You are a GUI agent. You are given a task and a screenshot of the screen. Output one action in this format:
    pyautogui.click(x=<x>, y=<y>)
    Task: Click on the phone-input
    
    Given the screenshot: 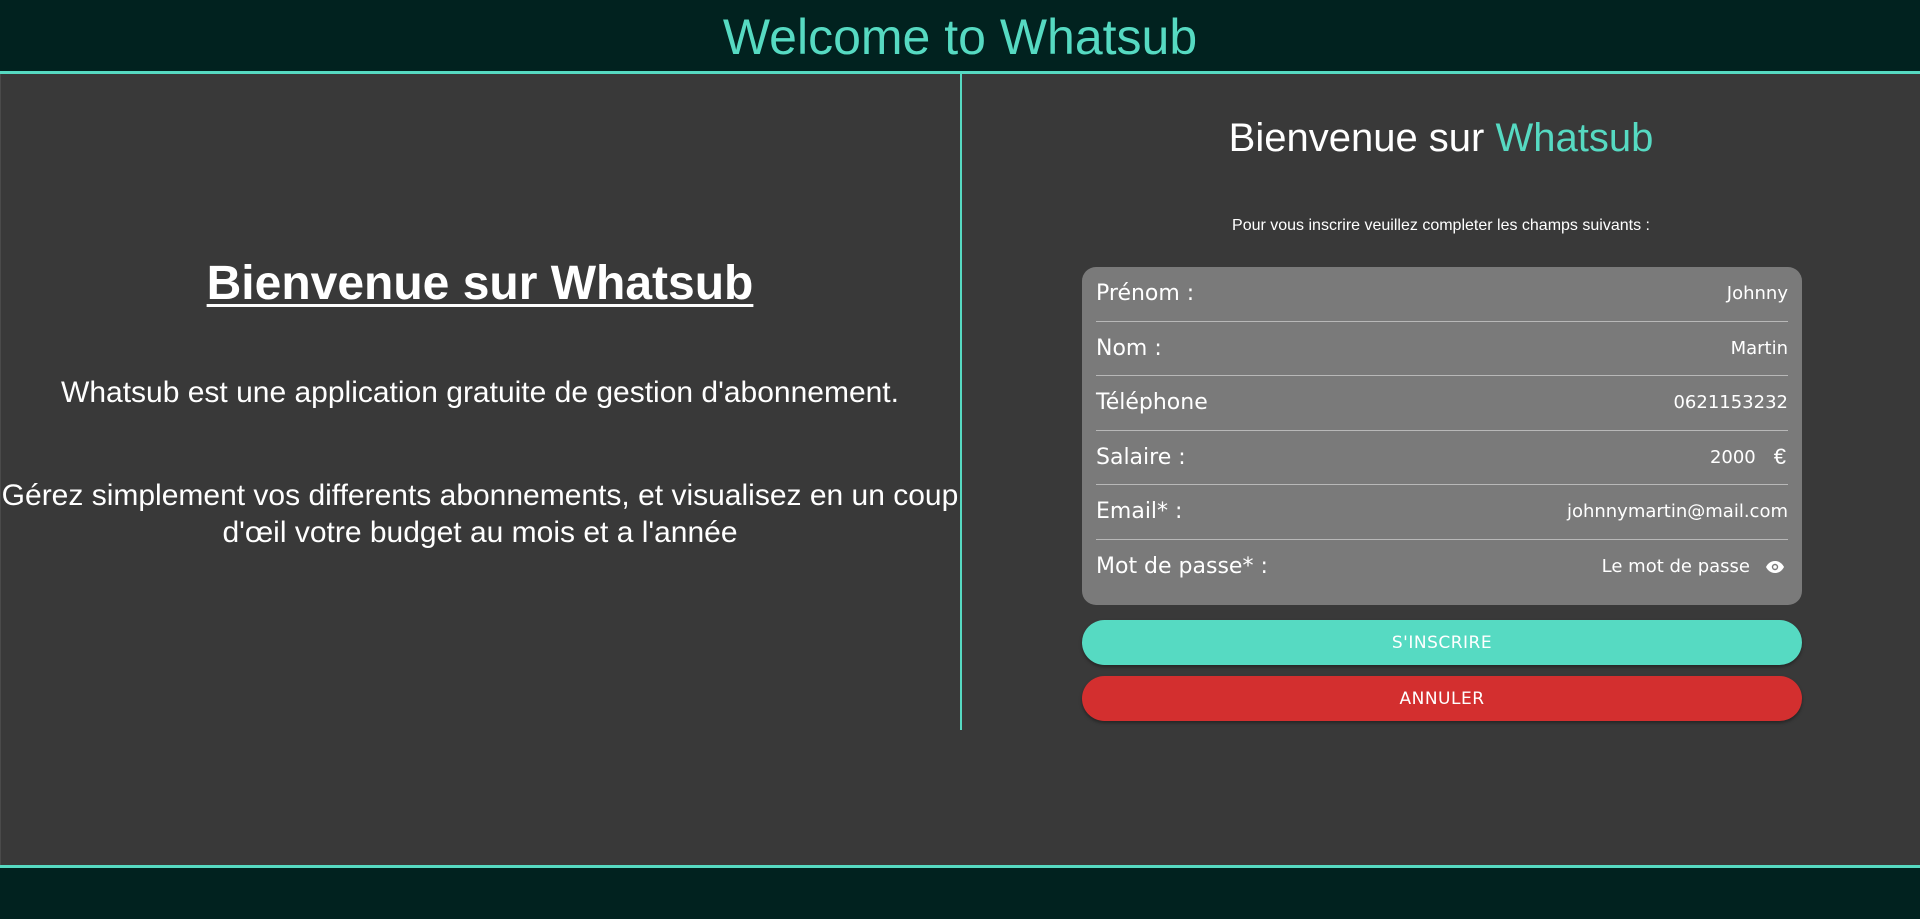 What is the action you would take?
    pyautogui.click(x=1658, y=403)
    